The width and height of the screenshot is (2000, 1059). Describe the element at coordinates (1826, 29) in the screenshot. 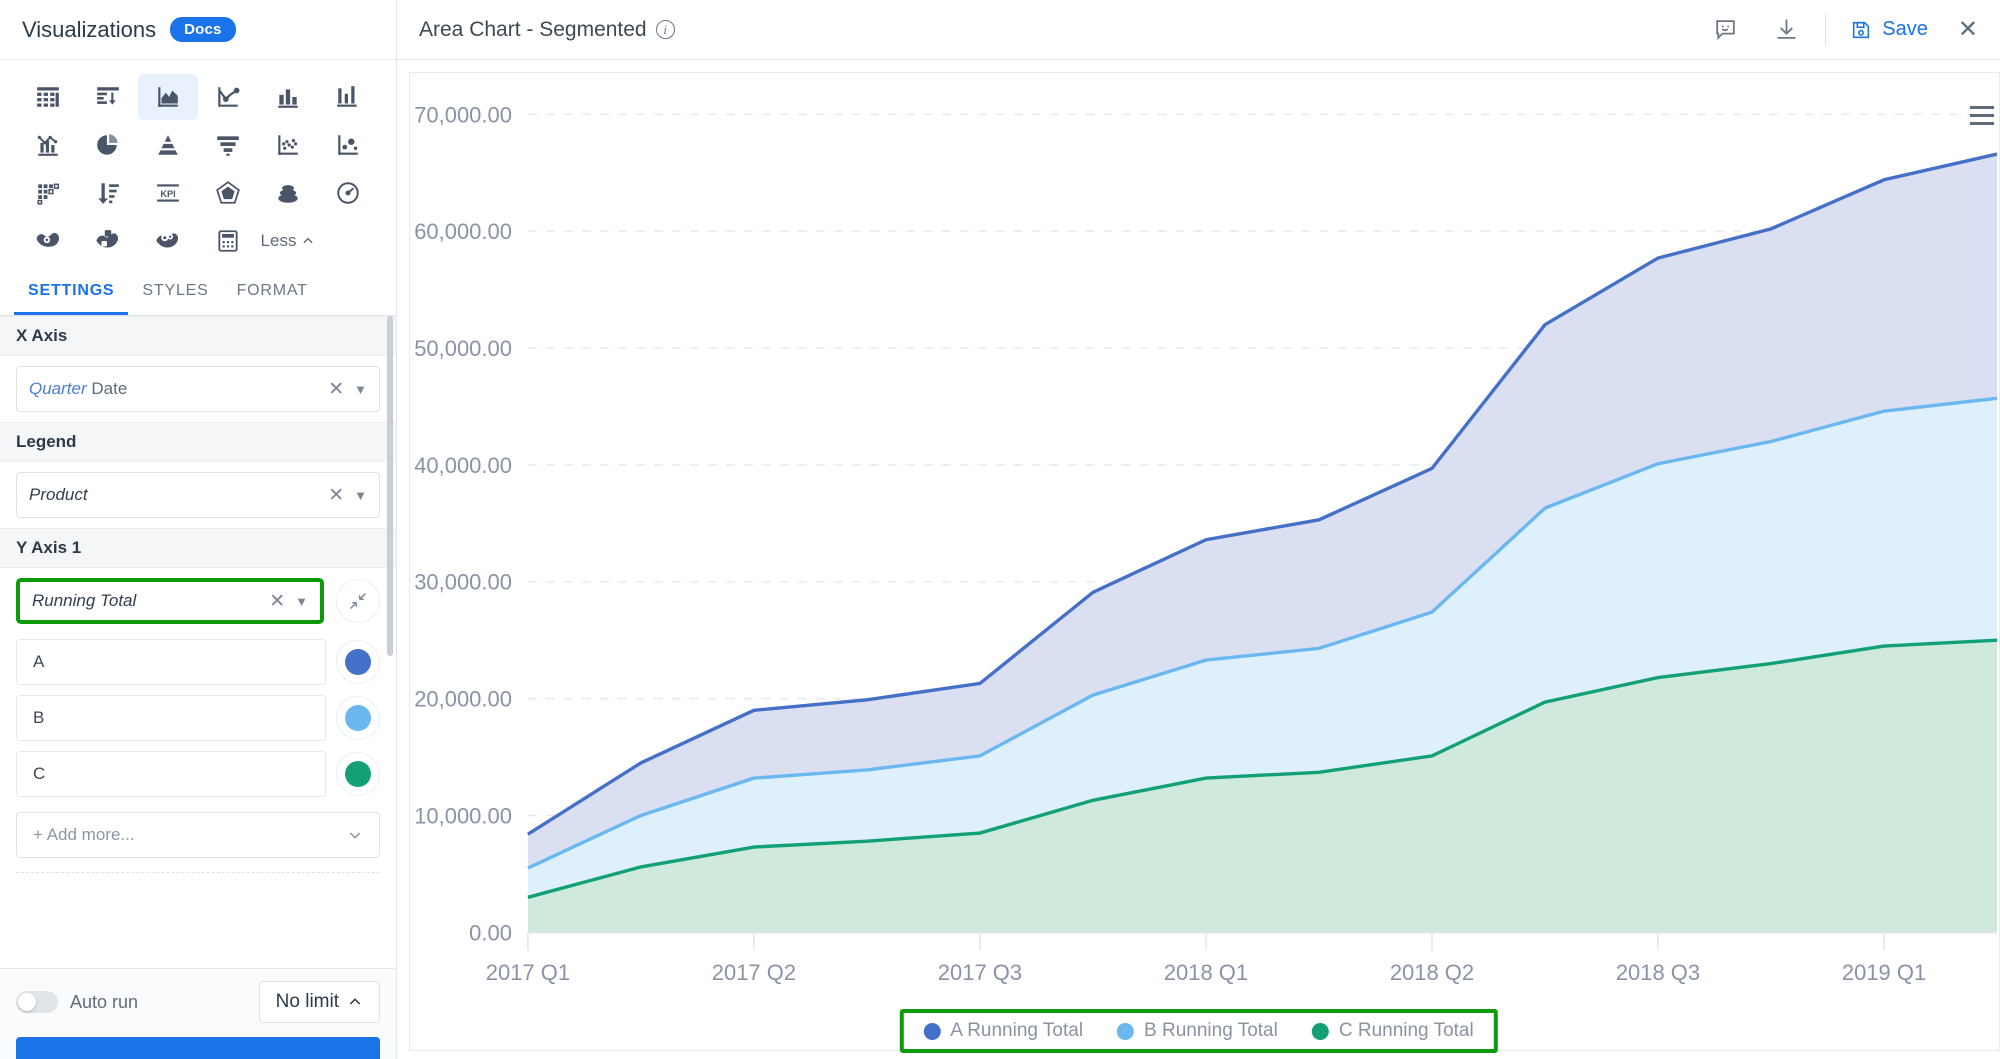

I see `header-divider` at that location.